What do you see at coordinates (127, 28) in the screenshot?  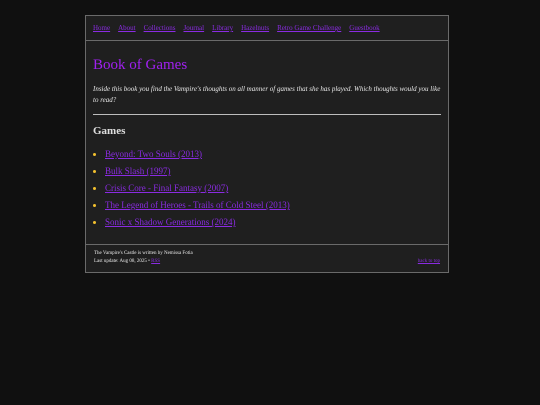 I see `nav-about: About` at bounding box center [127, 28].